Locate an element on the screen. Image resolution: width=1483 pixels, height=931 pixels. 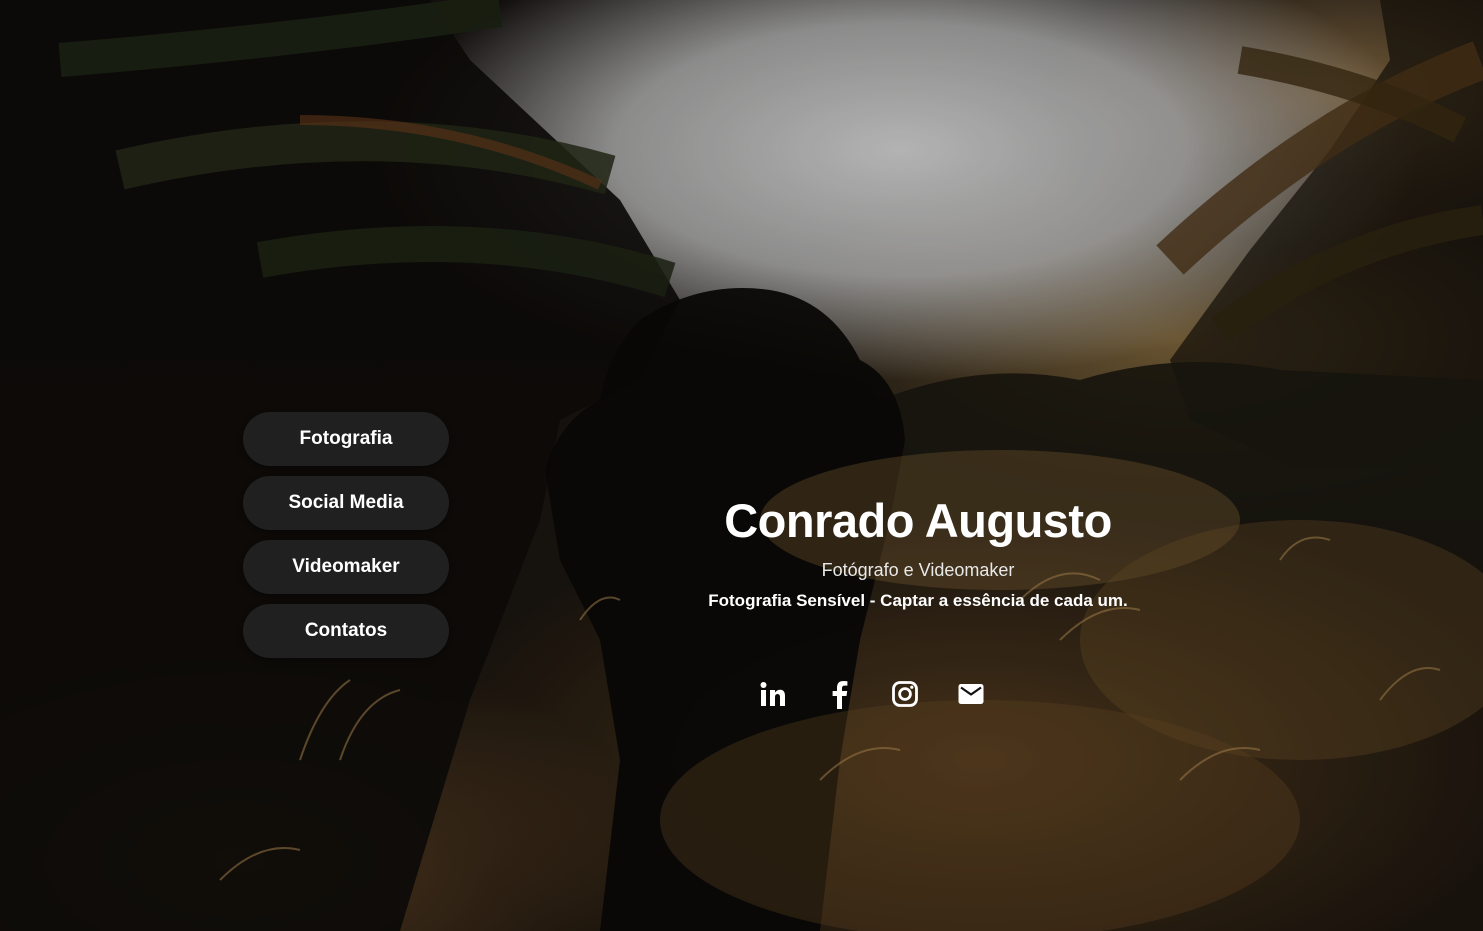
linkedin-link is located at coordinates (773, 694).